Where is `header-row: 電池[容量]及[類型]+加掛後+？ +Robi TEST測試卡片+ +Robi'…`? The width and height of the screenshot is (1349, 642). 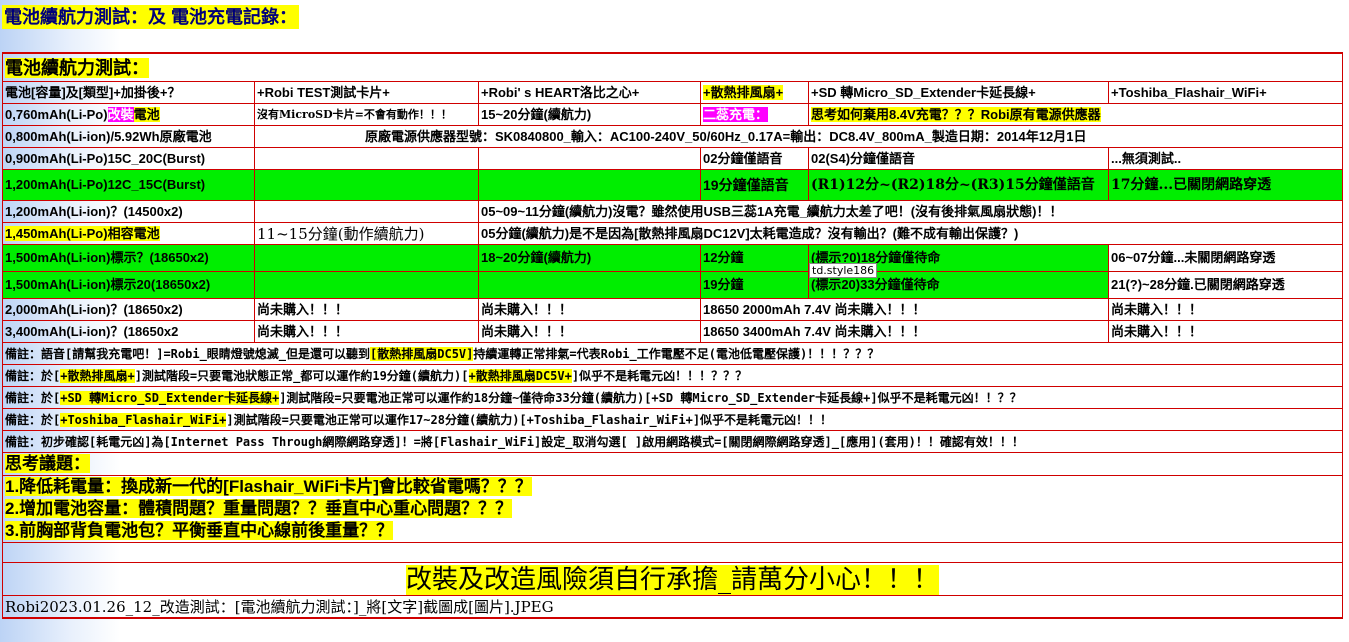 header-row: 電池[容量]及[類型]+加掛後+？ +Robi TEST測試卡片+ +Robi'… is located at coordinates (673, 92).